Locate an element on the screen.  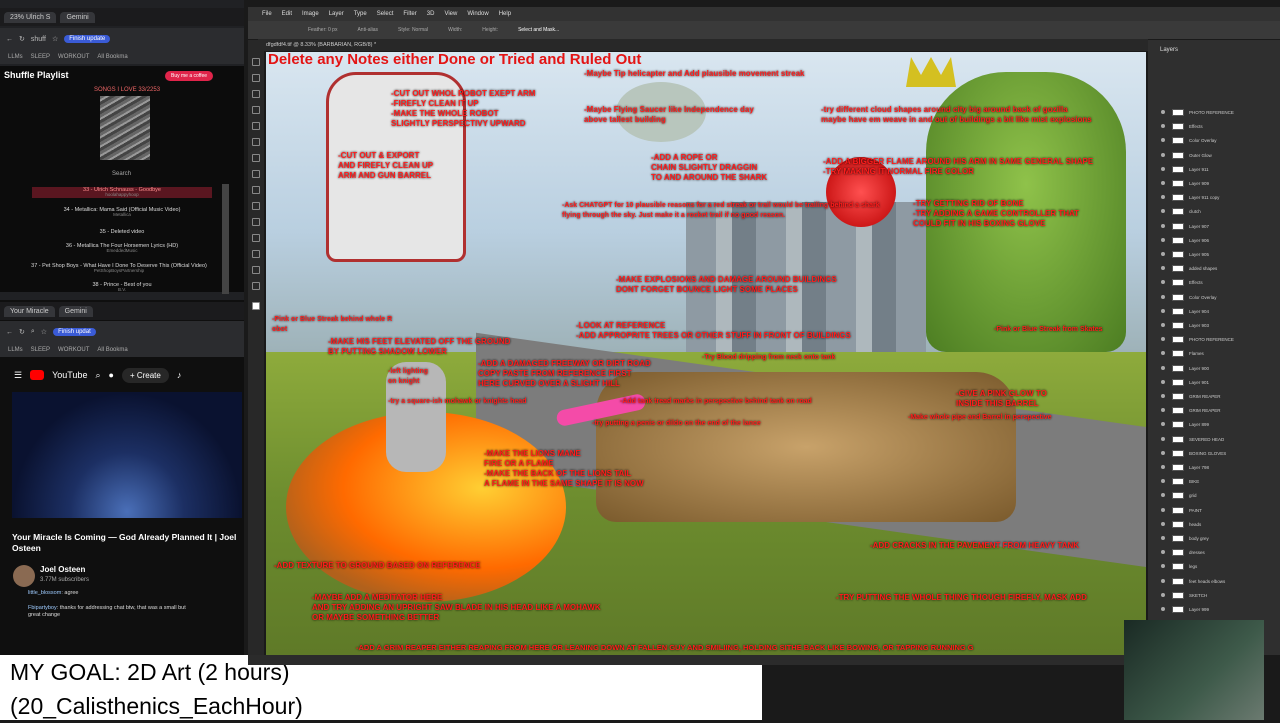
layer-row: body grey is located at coordinates (1222, 538).